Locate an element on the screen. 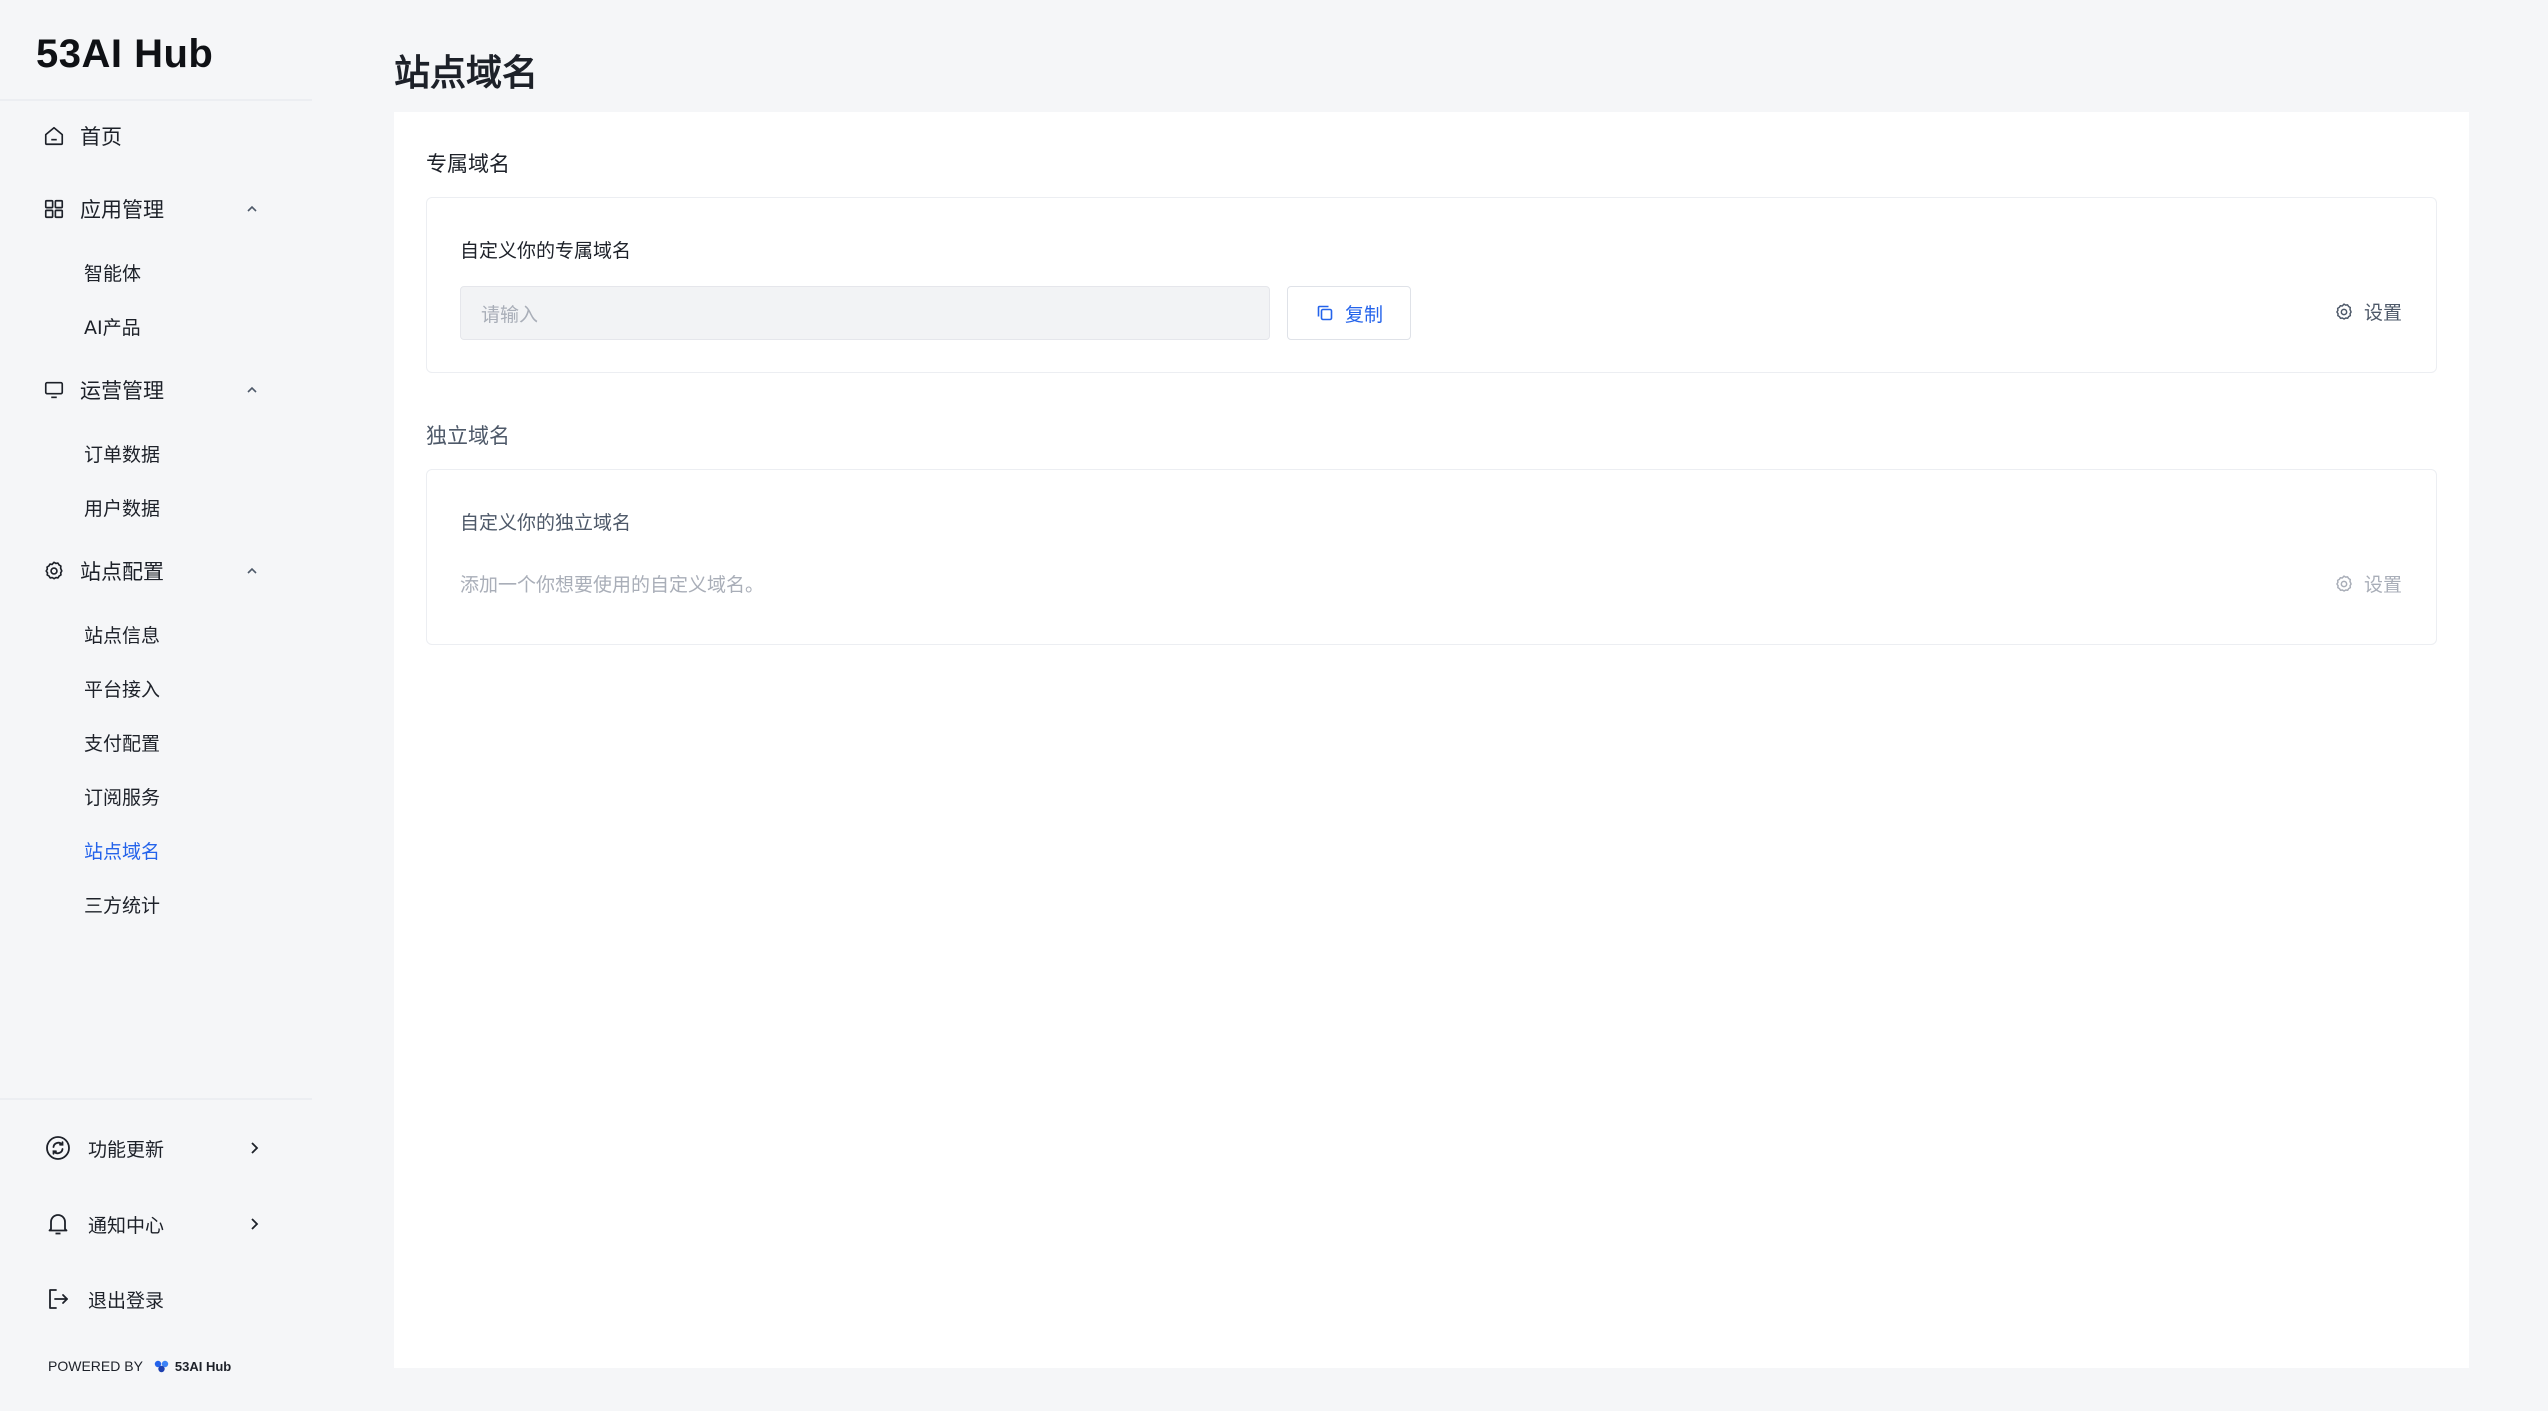 The image size is (2548, 1411). exclusive-domain-settings-button: 设置 is located at coordinates (2368, 311).